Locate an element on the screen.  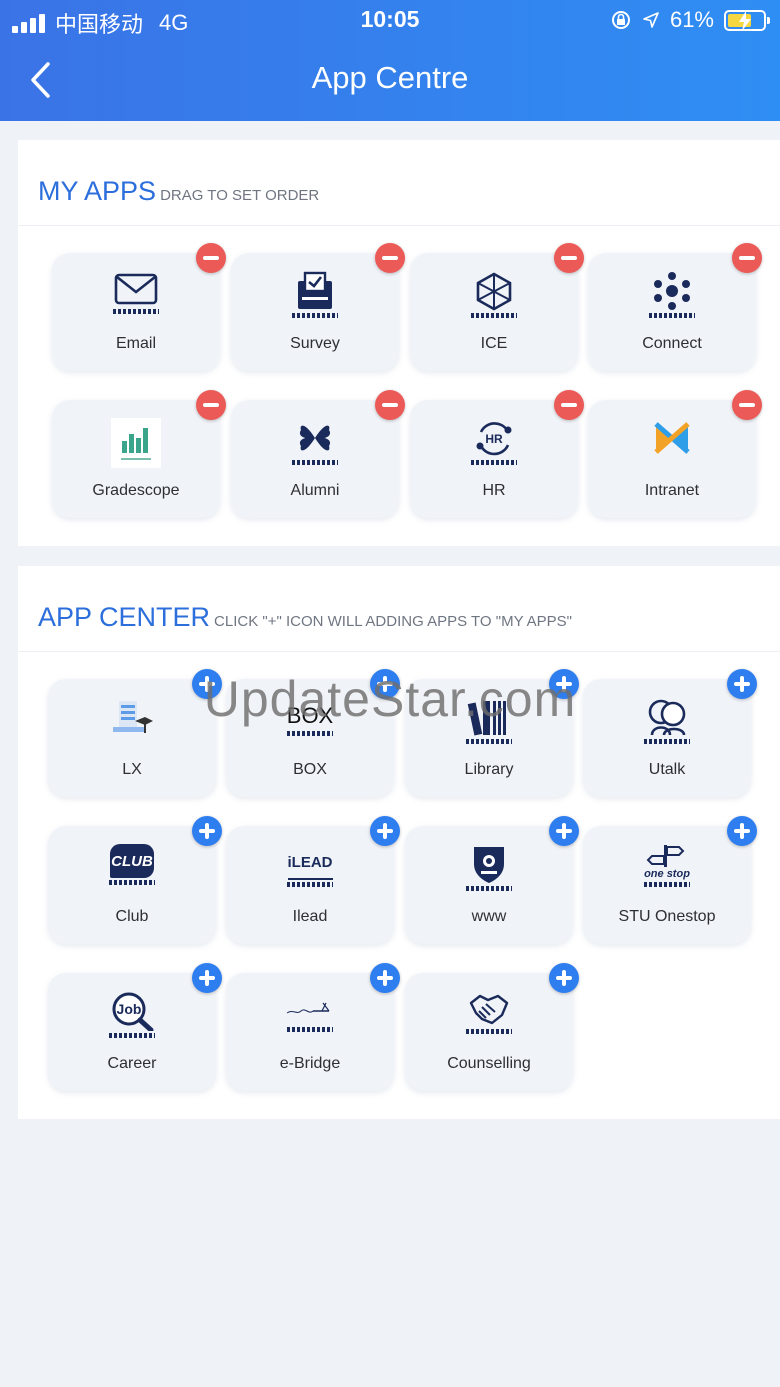
app-label: HR is located at coordinates (494, 490).